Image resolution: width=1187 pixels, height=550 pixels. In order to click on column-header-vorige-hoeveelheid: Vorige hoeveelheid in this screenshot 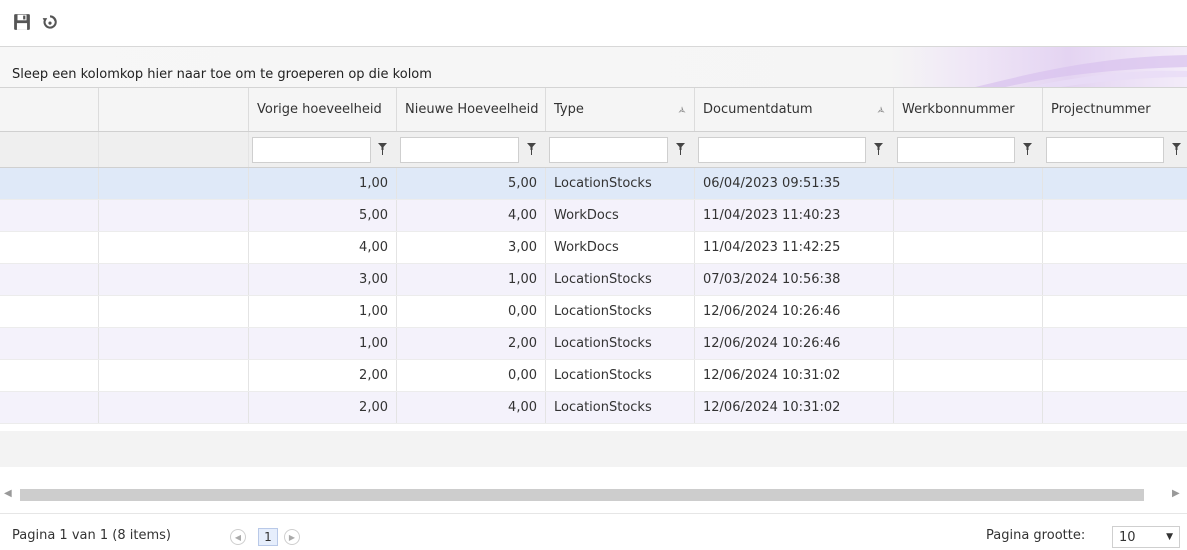, I will do `click(323, 109)`.